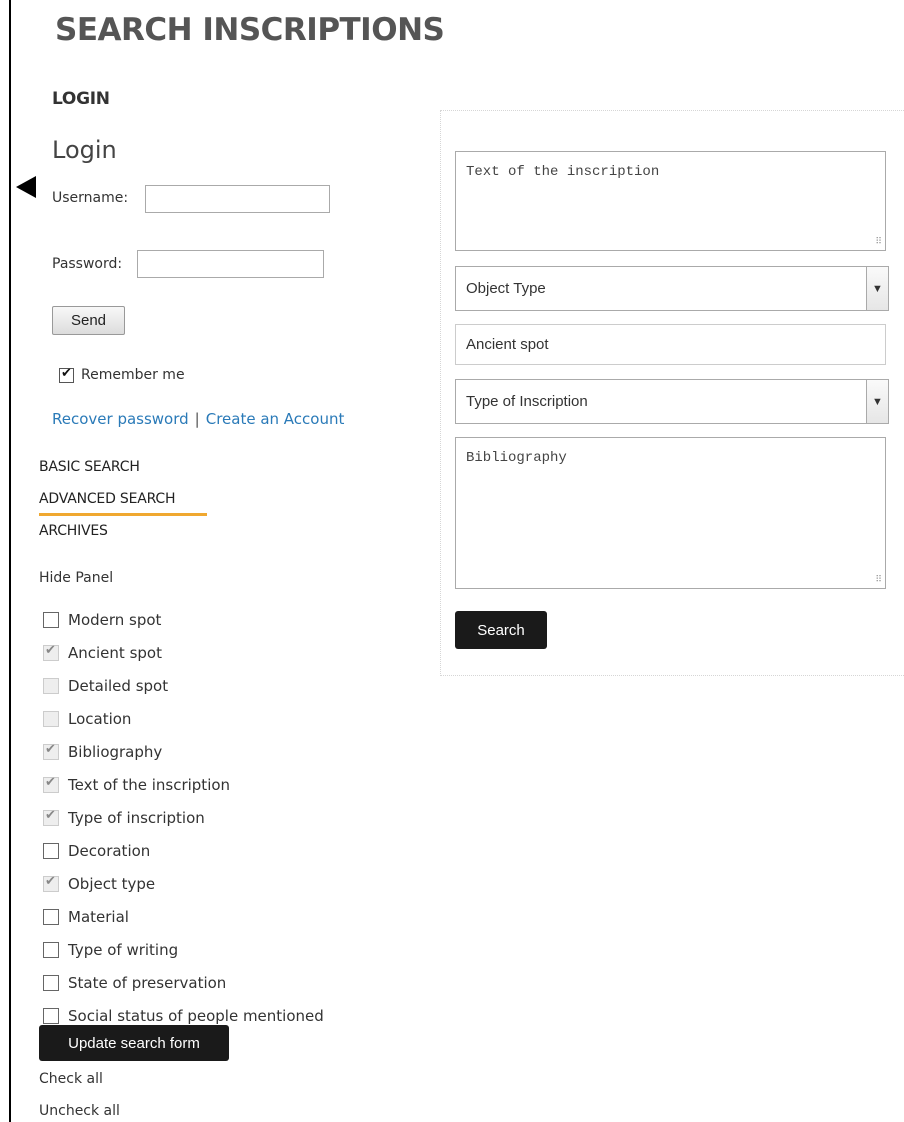  I want to click on uncheck-all-link: Uncheck all, so click(79, 1111).